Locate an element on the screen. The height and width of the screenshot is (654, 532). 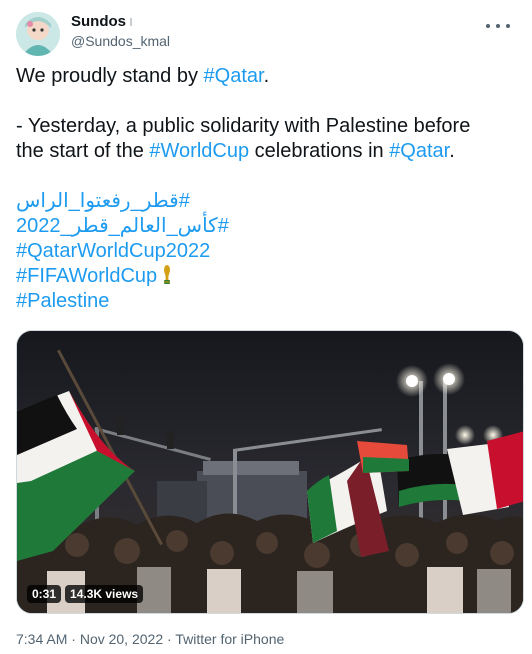
avatar is located at coordinates (38, 34).